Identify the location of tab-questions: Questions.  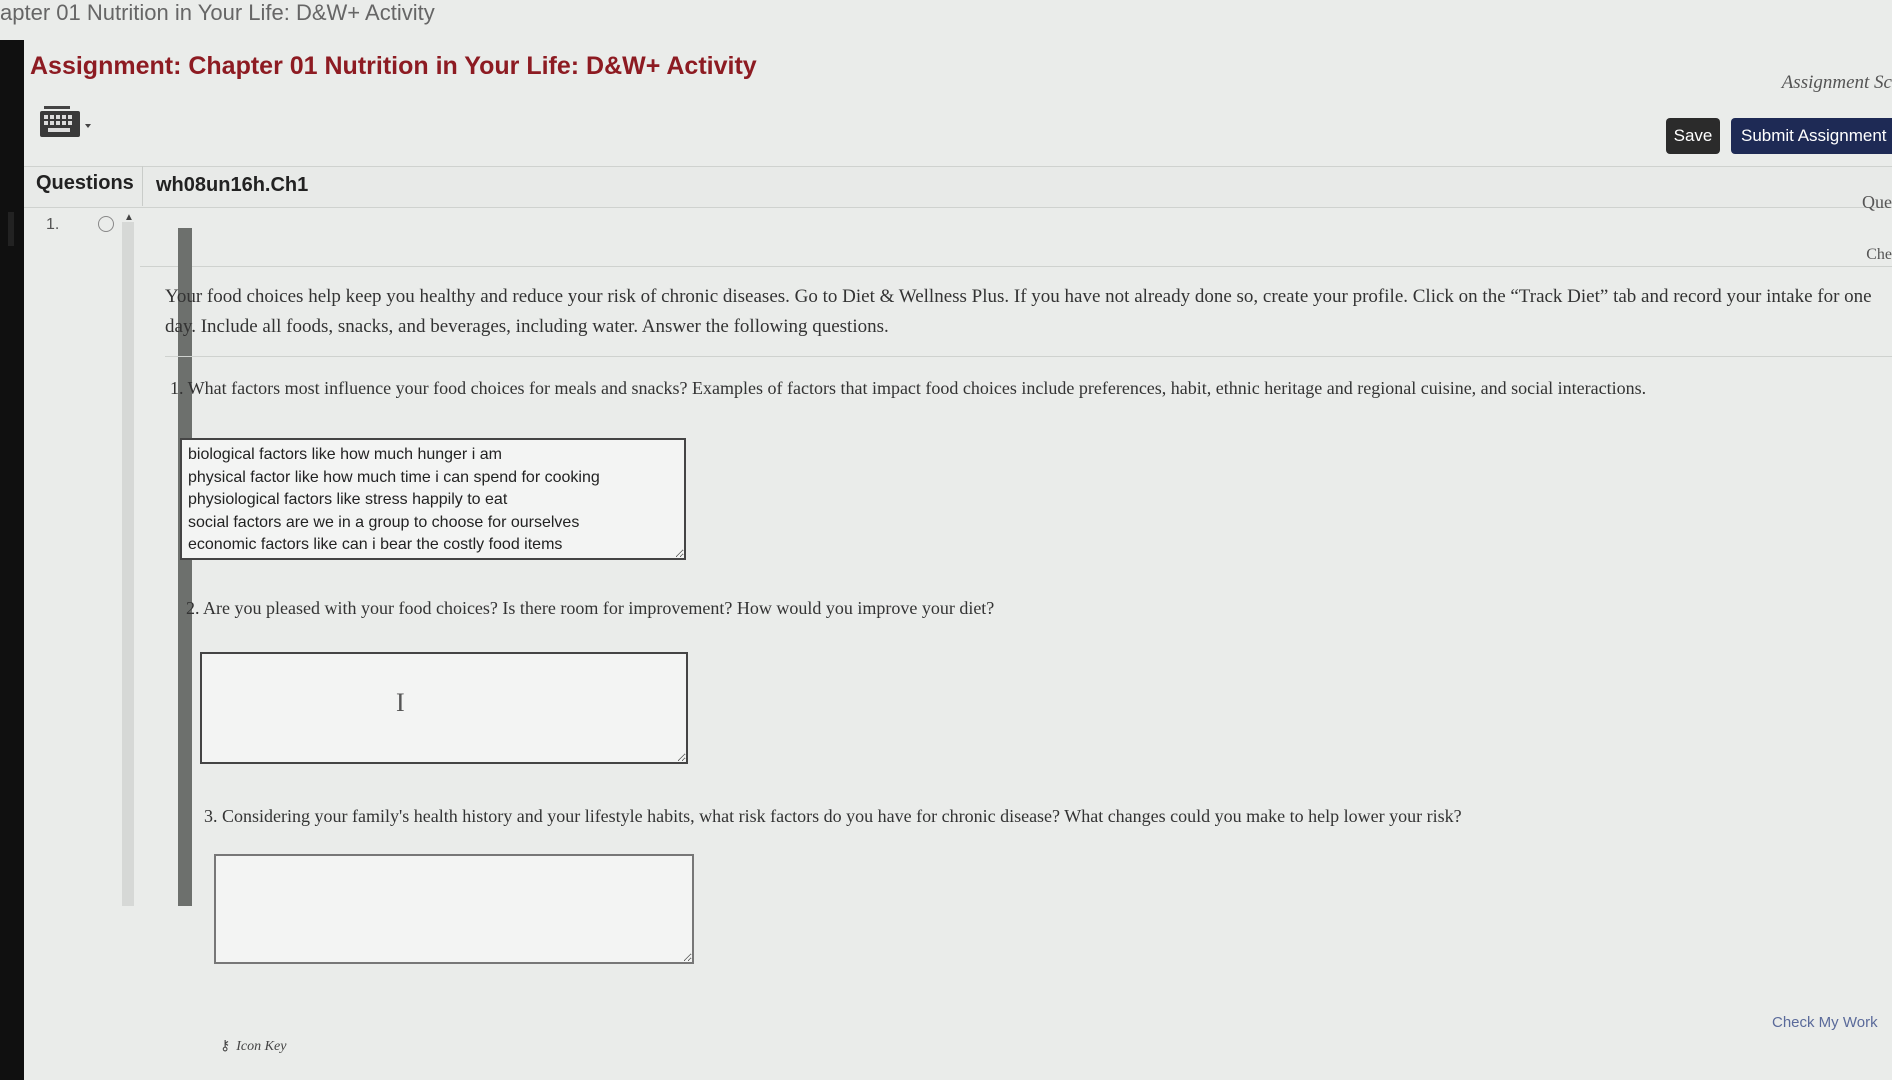
(85, 183).